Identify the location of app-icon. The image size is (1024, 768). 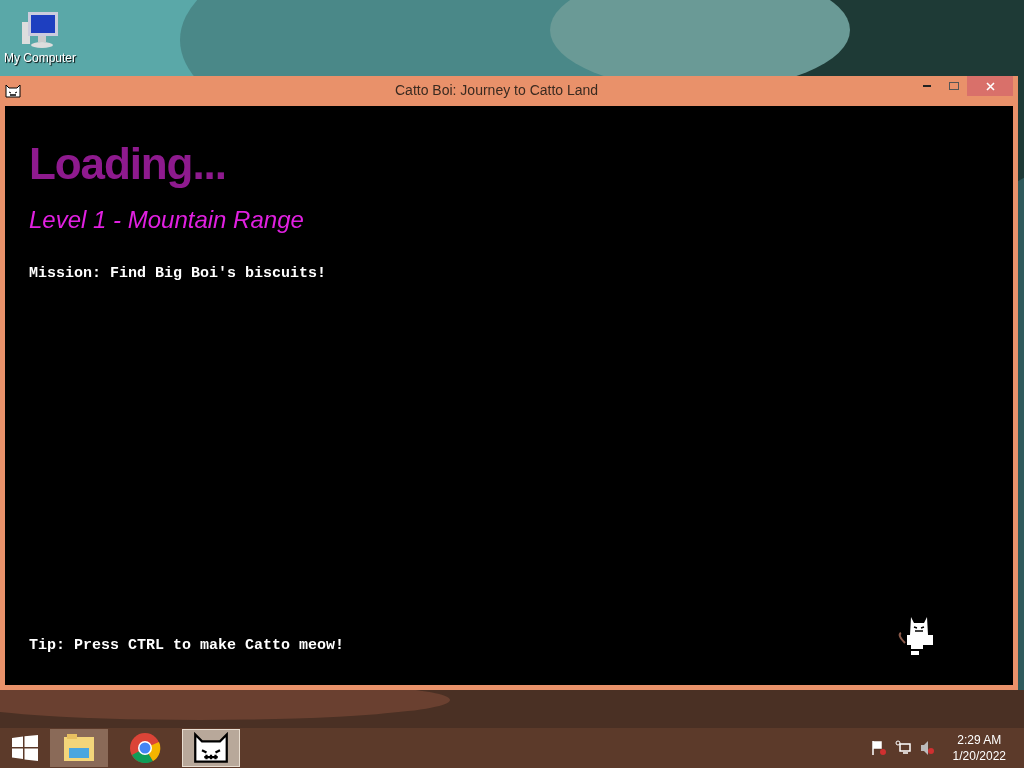
(13, 91).